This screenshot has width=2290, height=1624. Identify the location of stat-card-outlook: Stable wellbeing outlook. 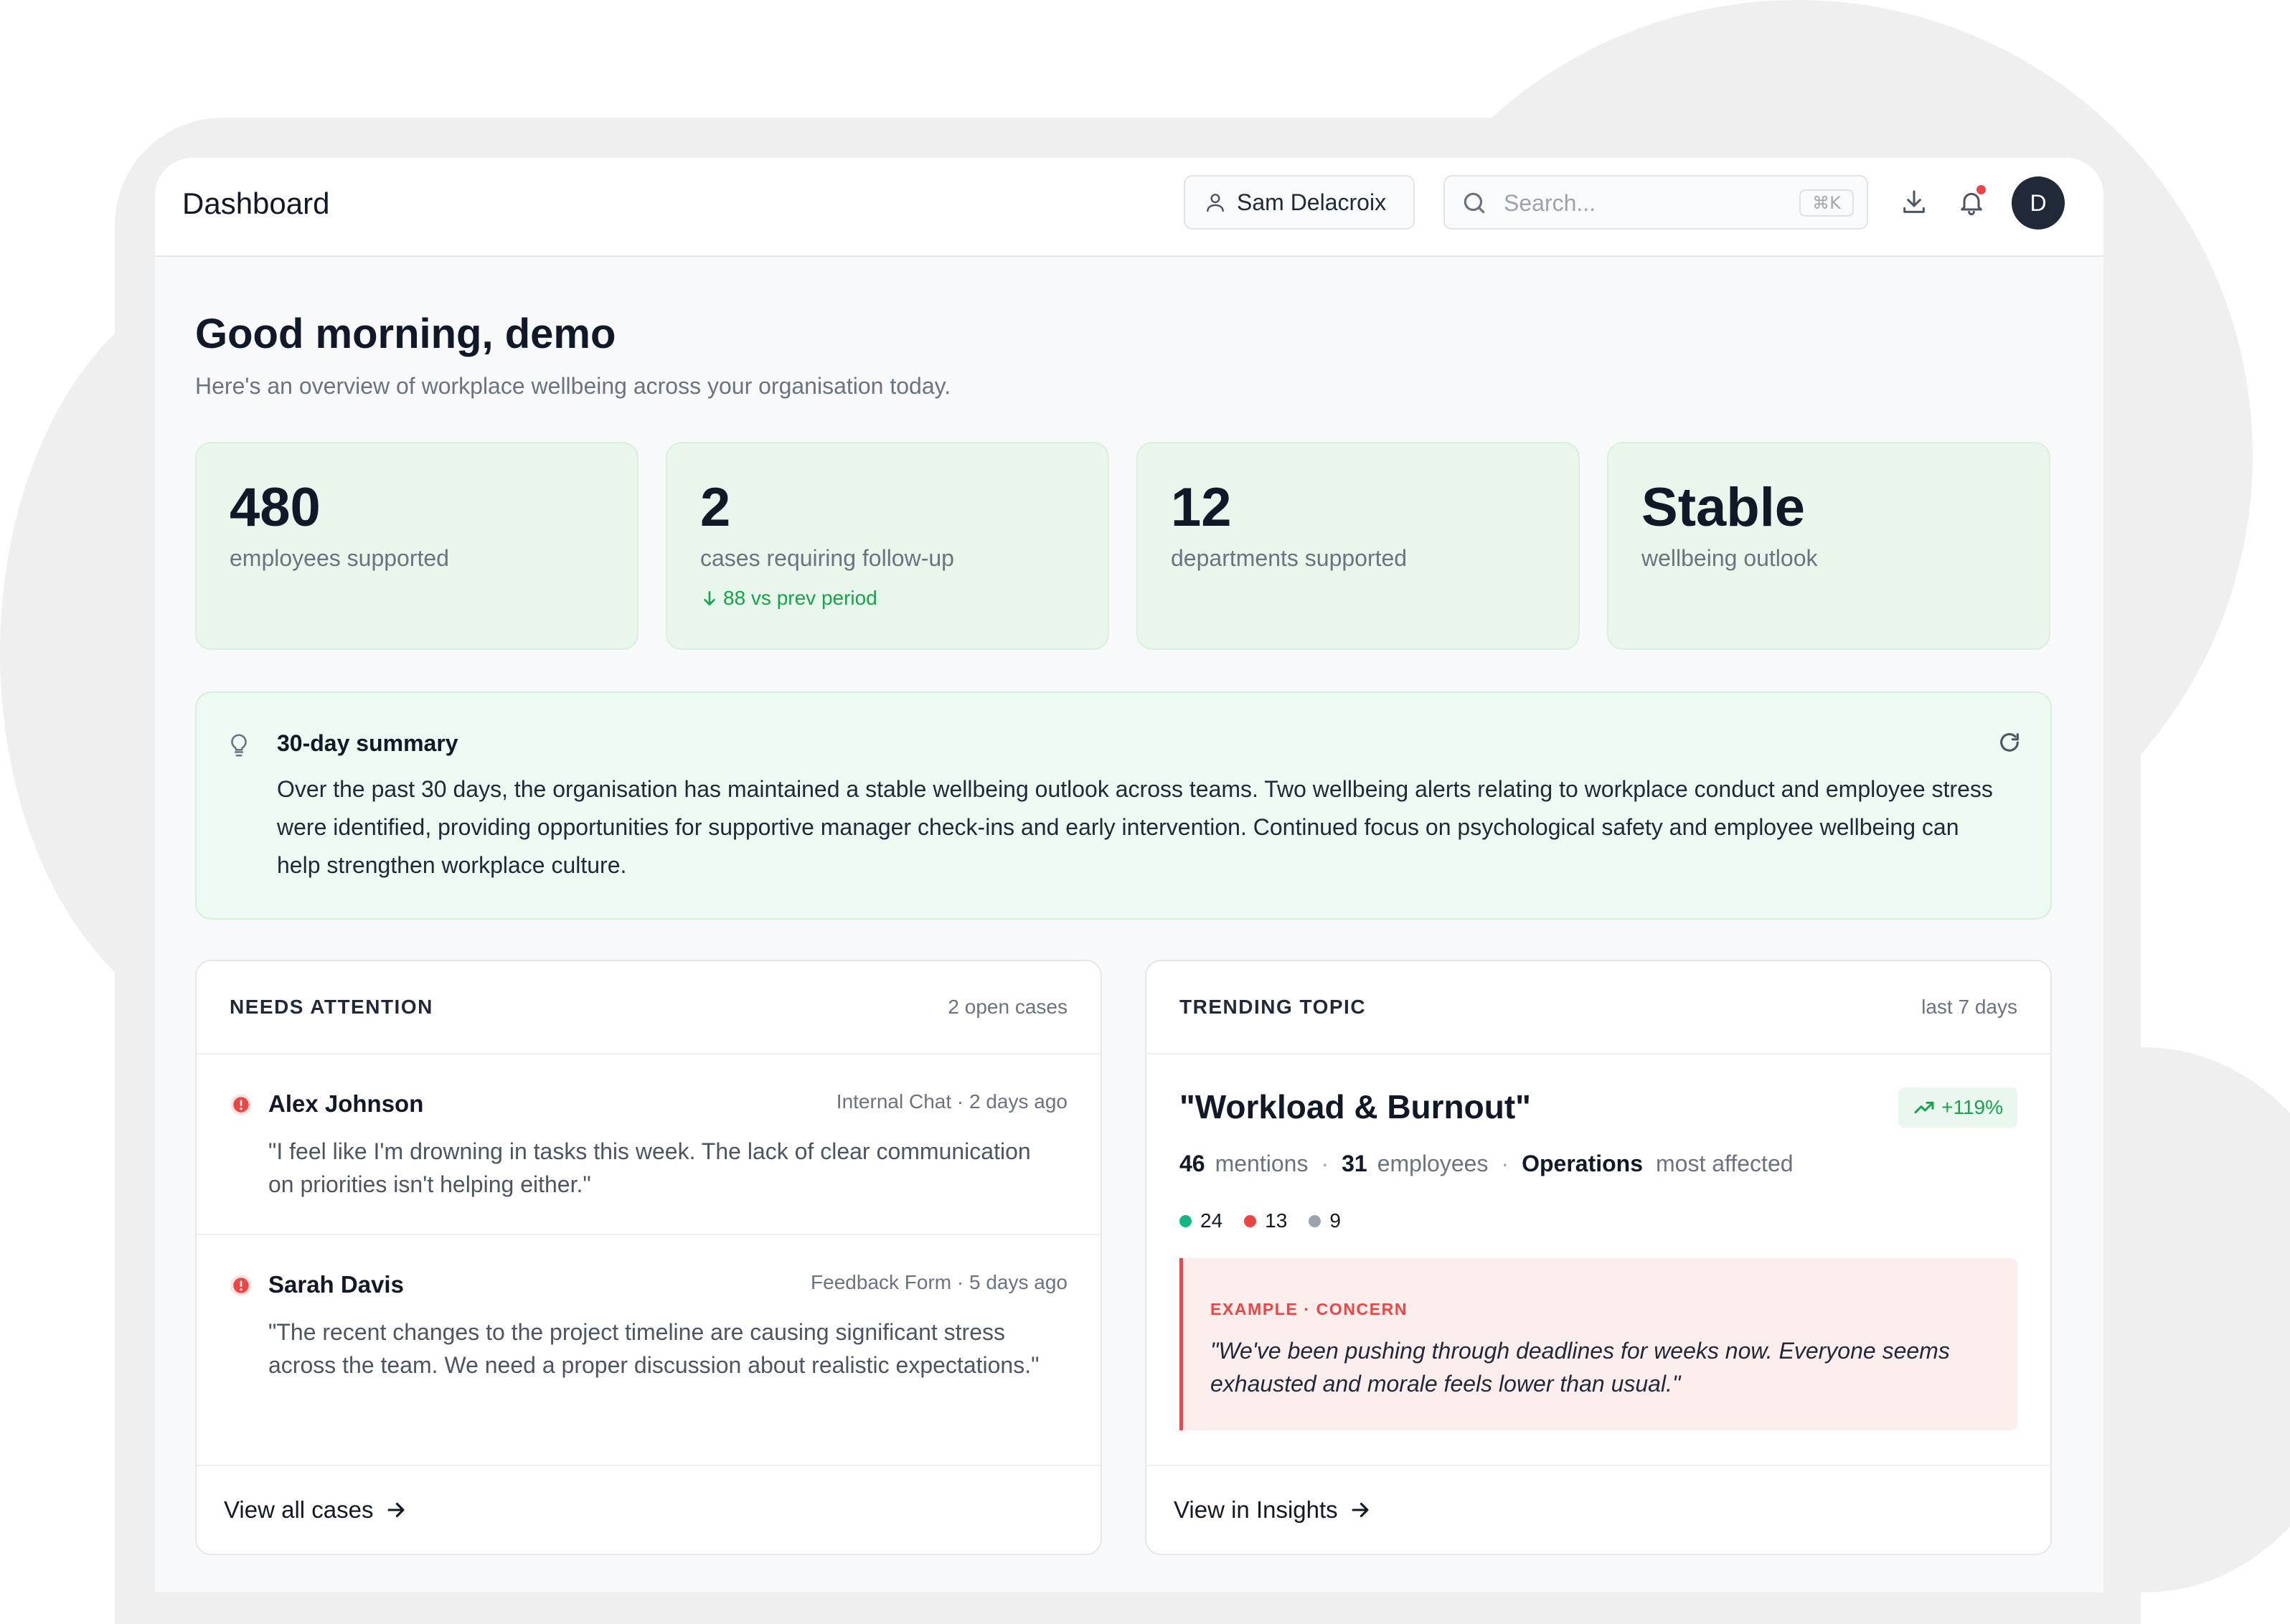
(1829, 546).